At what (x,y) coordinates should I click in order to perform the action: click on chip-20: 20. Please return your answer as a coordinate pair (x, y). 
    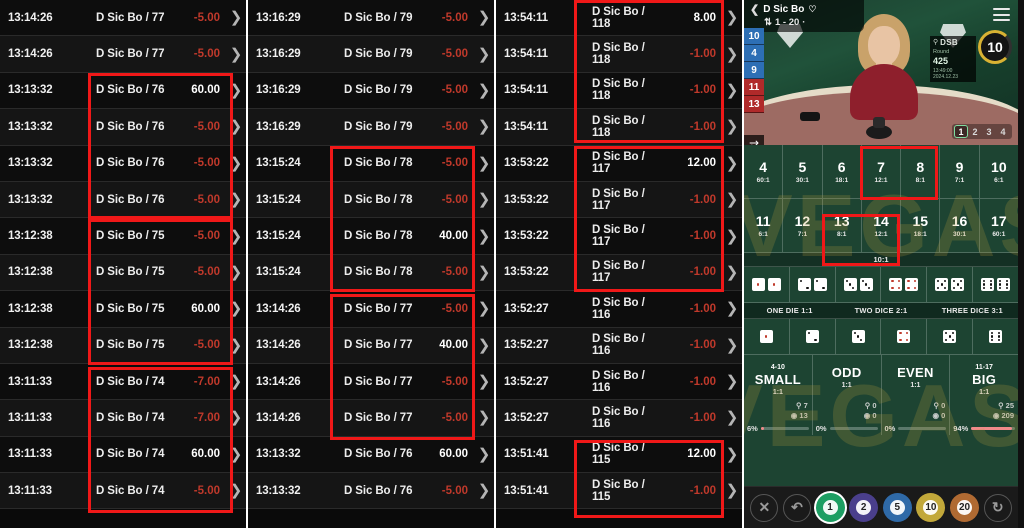
    Looking at the image, I should click on (965, 507).